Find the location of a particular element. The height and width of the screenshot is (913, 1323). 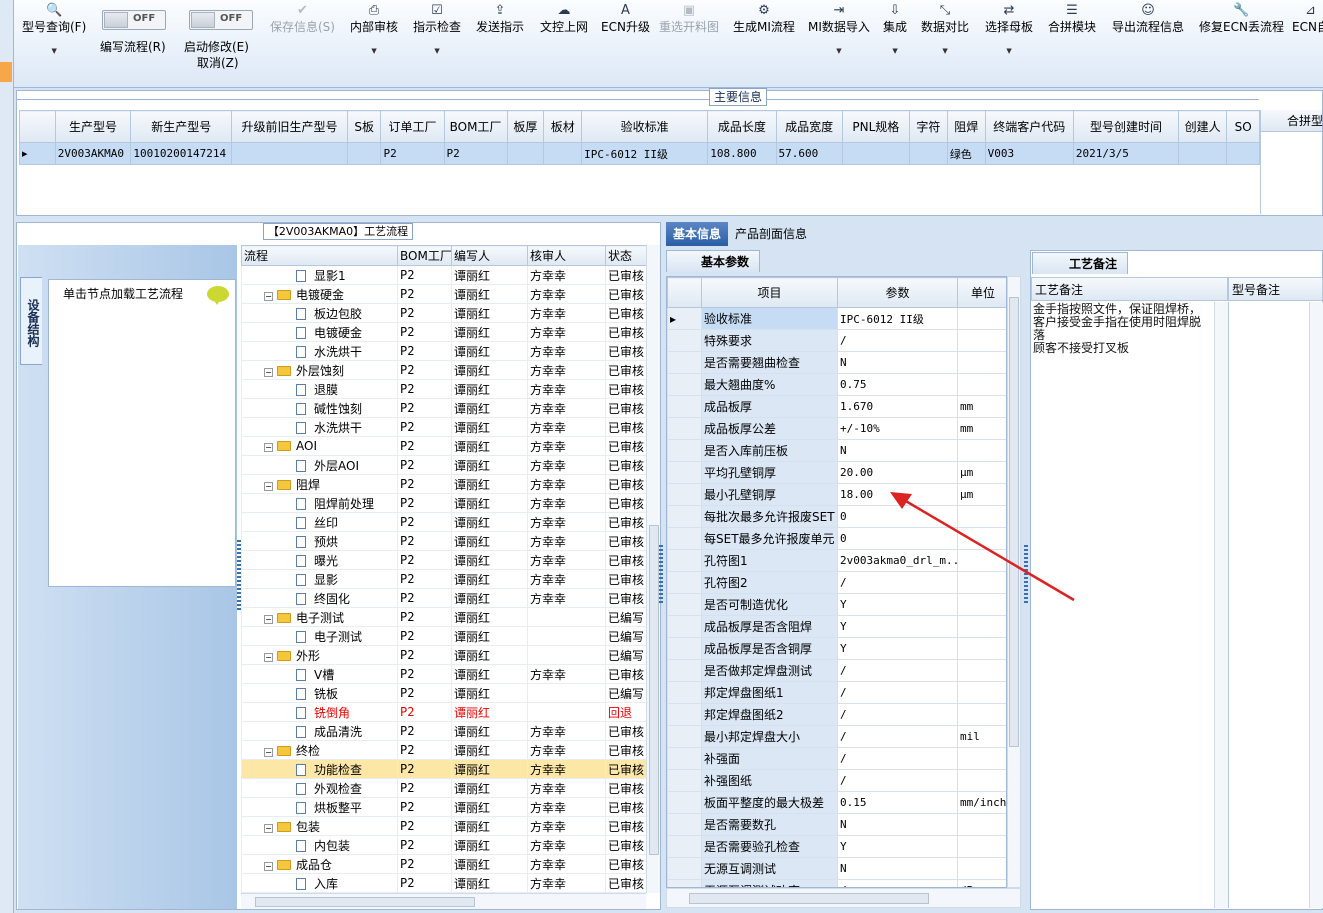

tree-node: − 电子测试 is located at coordinates (319, 617).